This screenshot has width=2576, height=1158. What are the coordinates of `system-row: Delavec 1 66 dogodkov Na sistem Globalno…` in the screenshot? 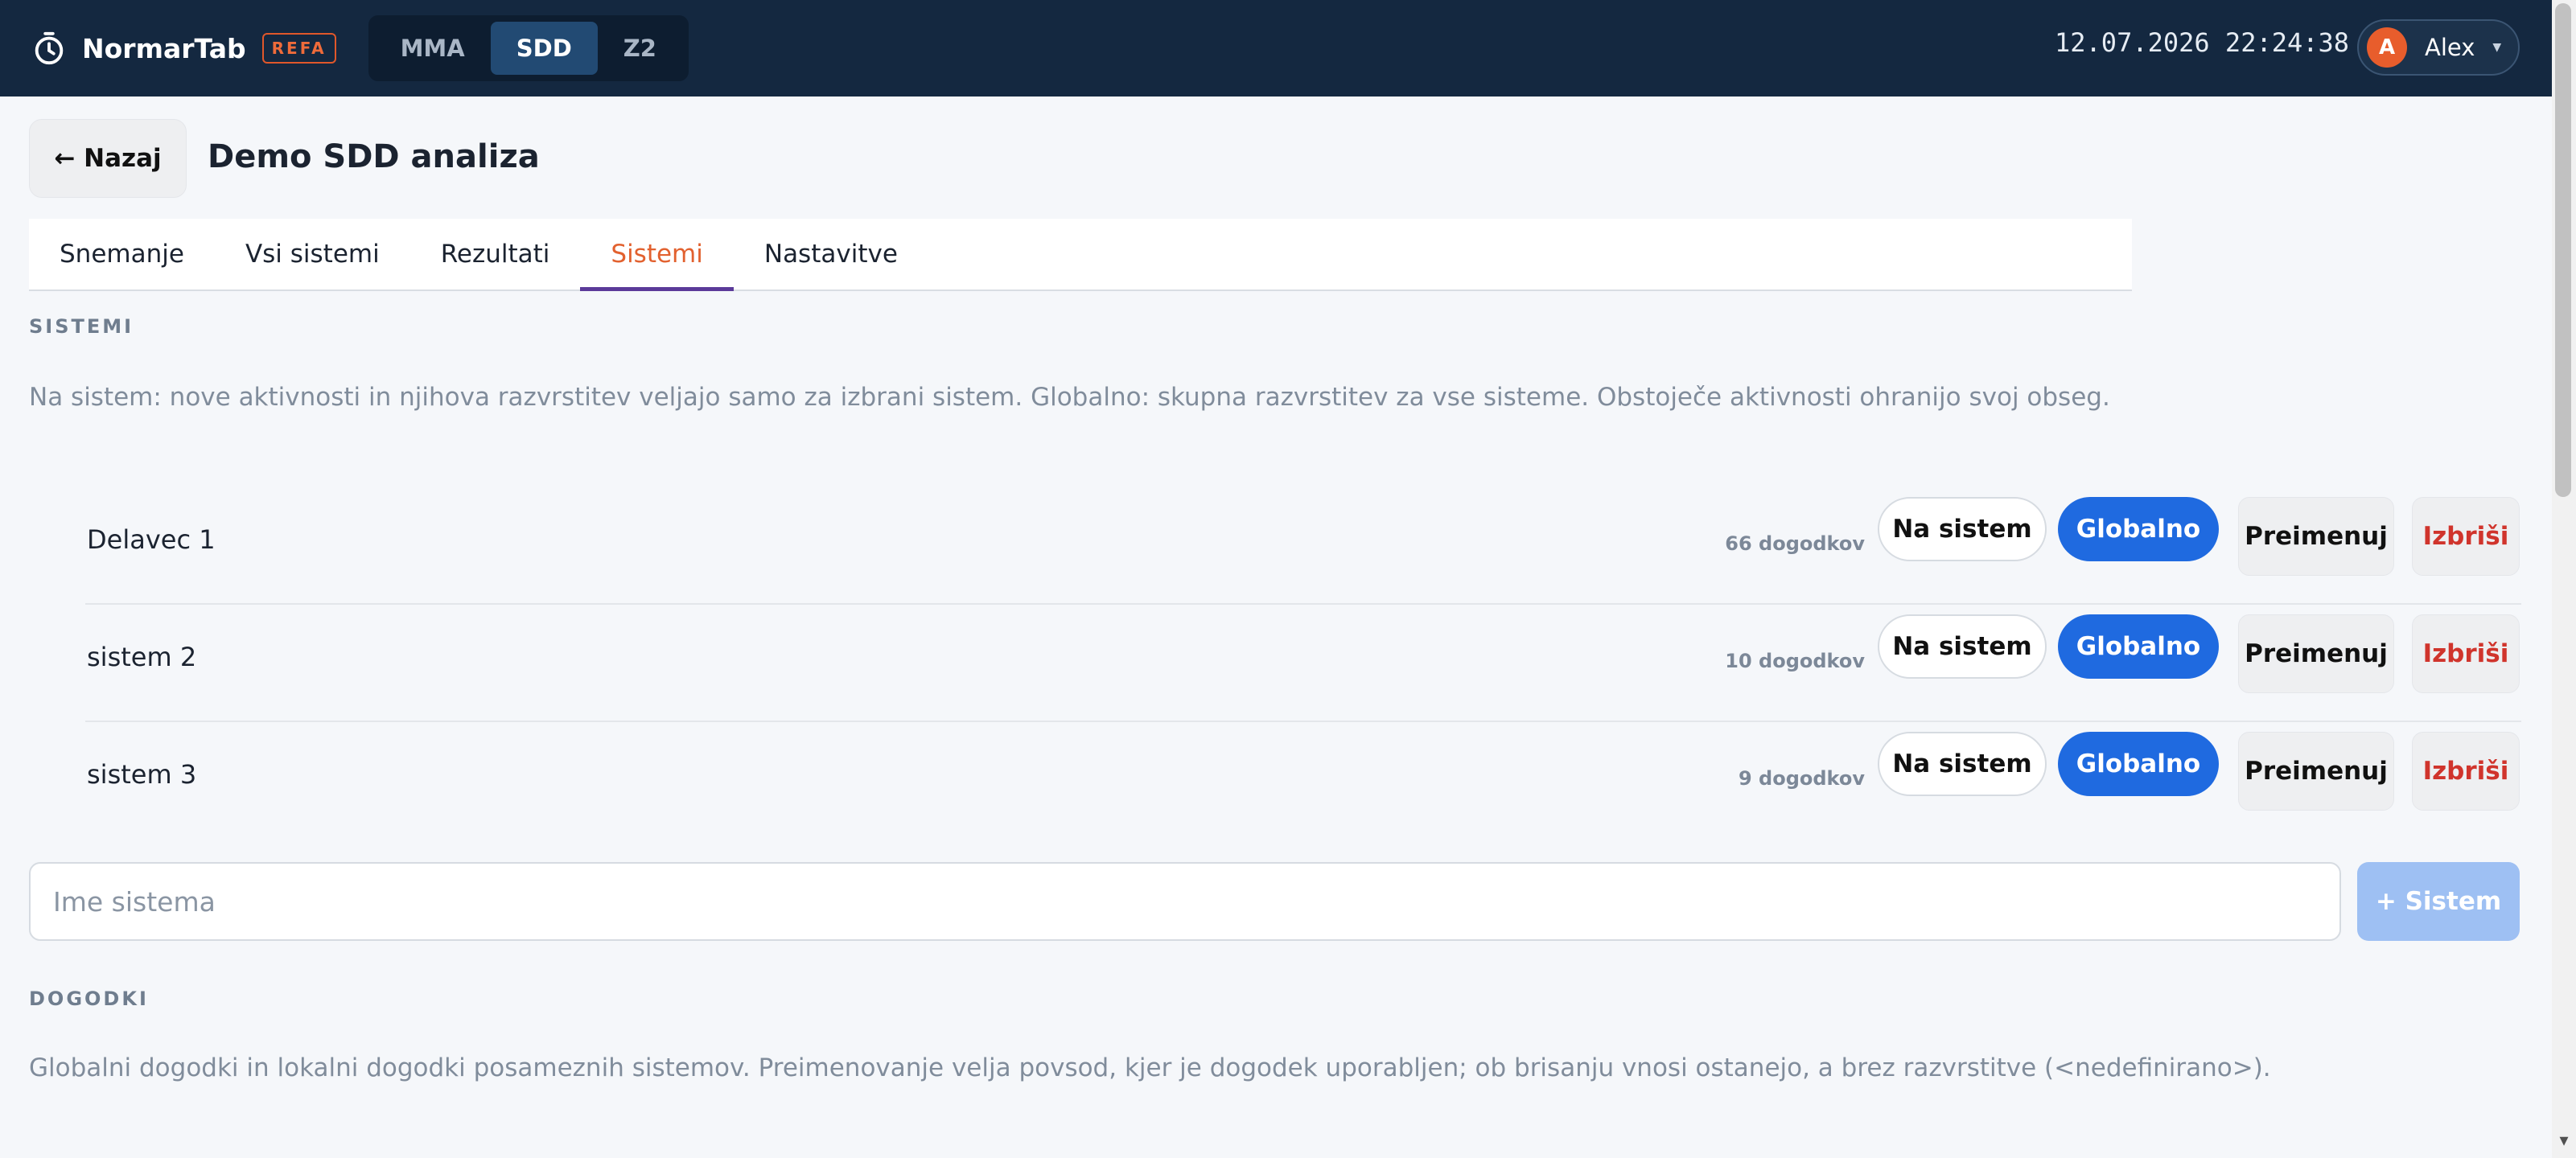 It's located at (1303, 546).